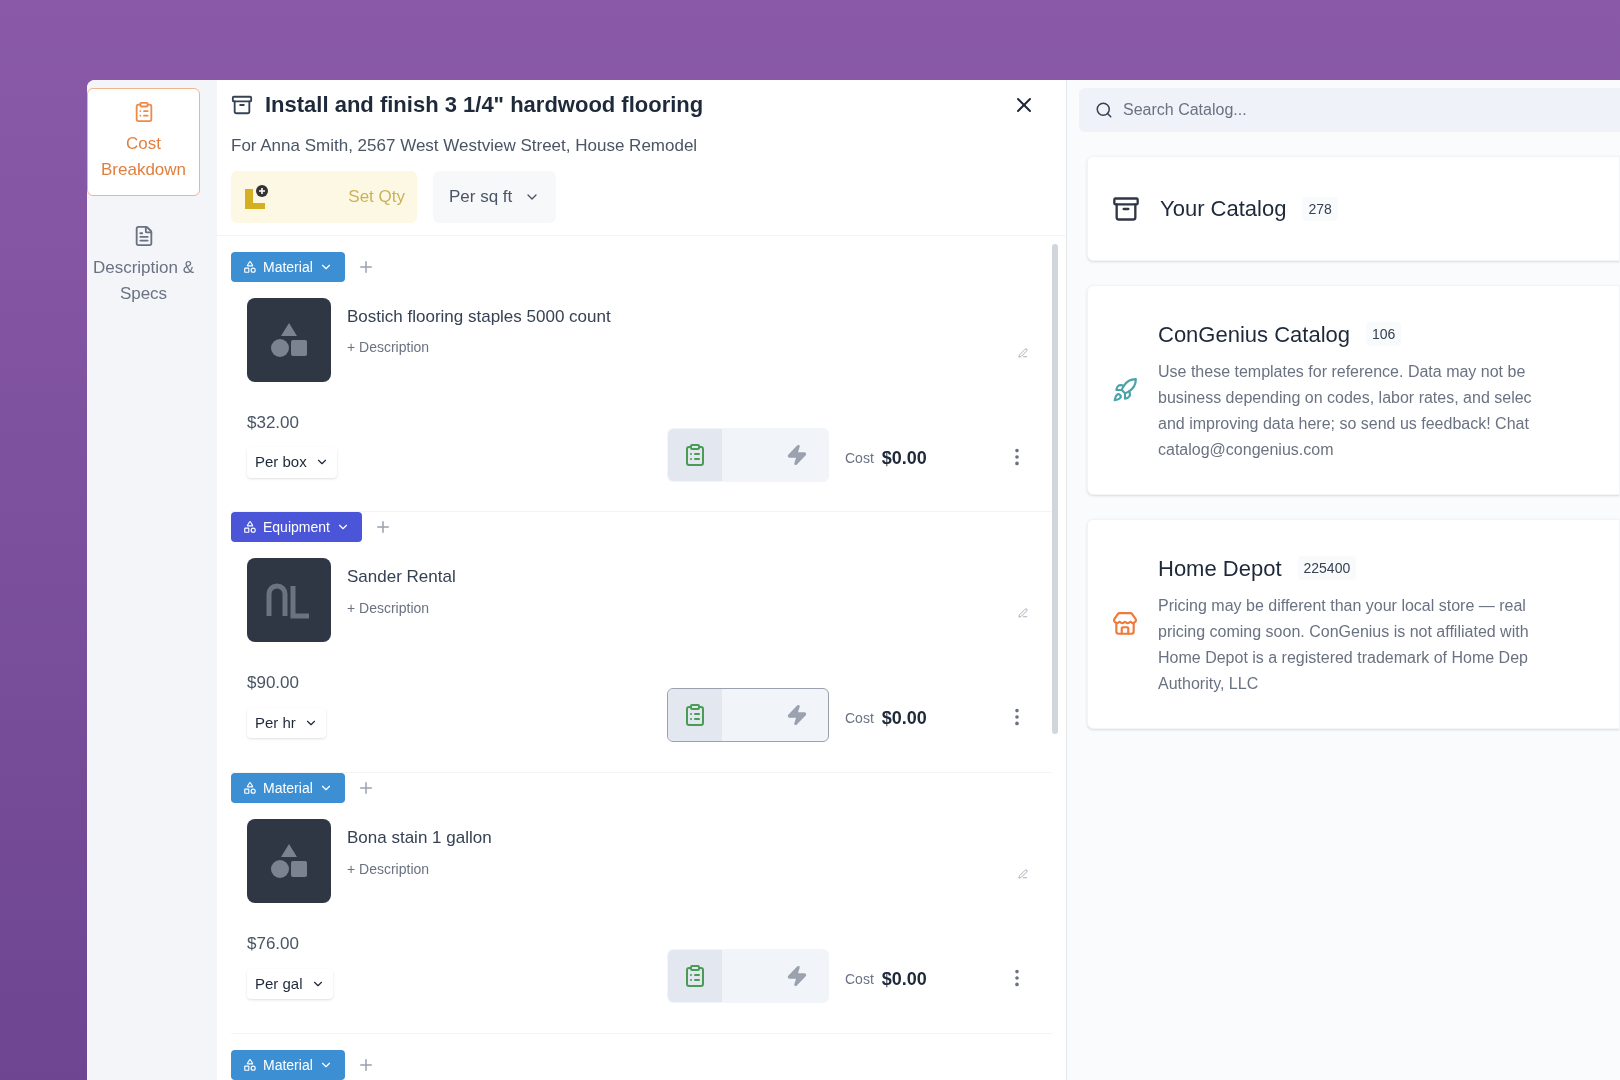  Describe the element at coordinates (296, 527) in the screenshot. I see `category-dropdown: Equipment` at that location.